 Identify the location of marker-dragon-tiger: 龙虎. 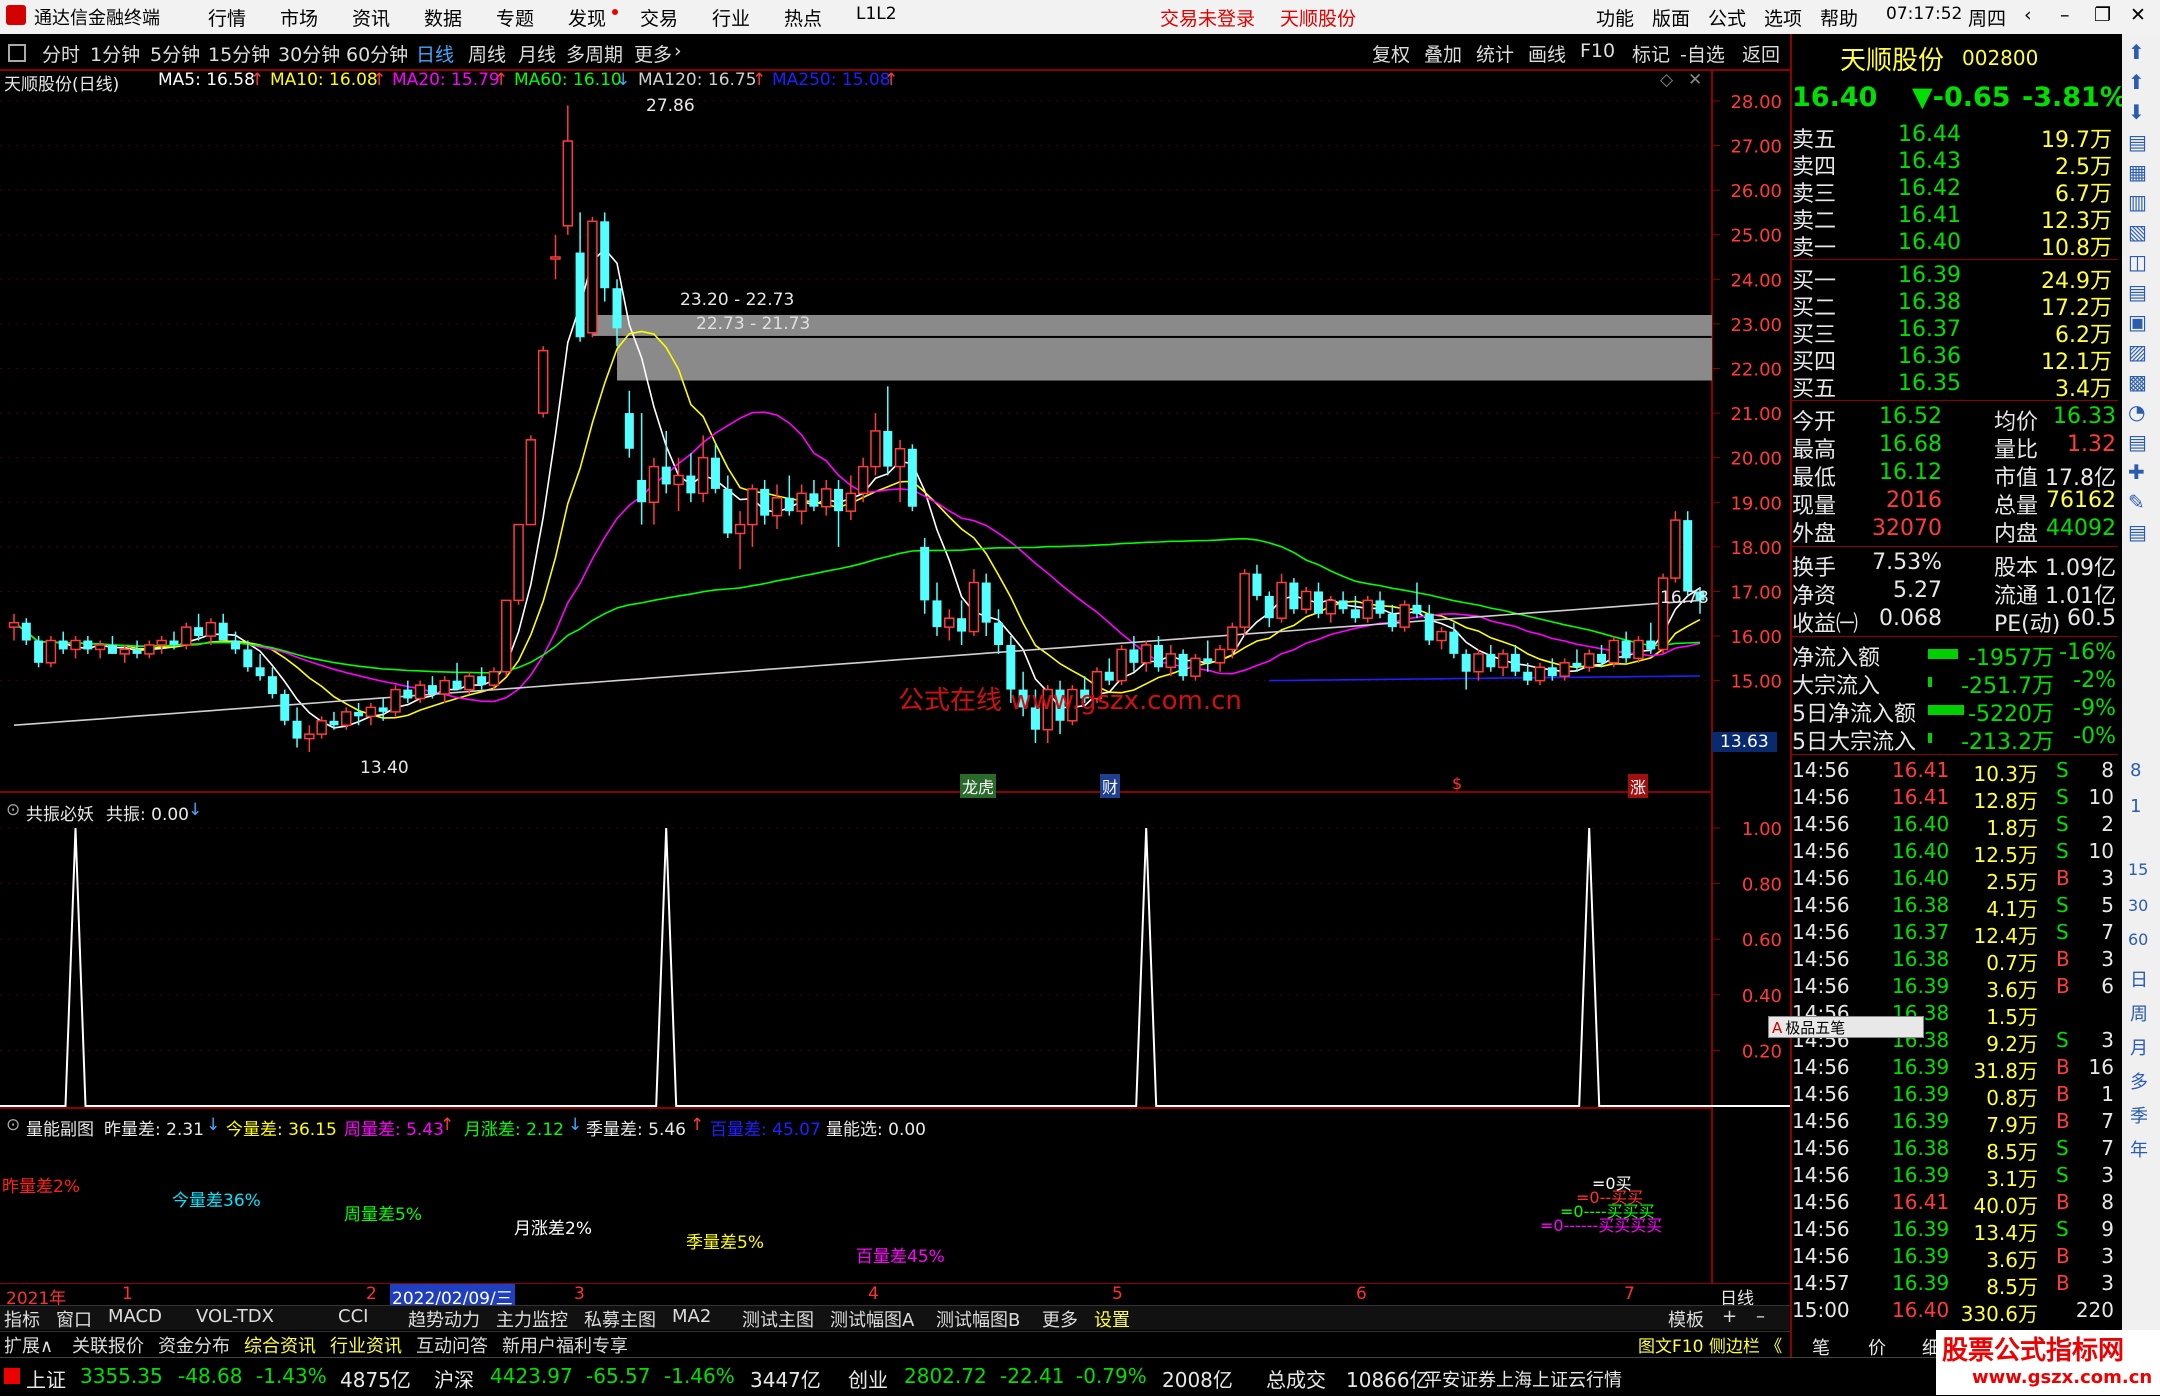
(978, 786).